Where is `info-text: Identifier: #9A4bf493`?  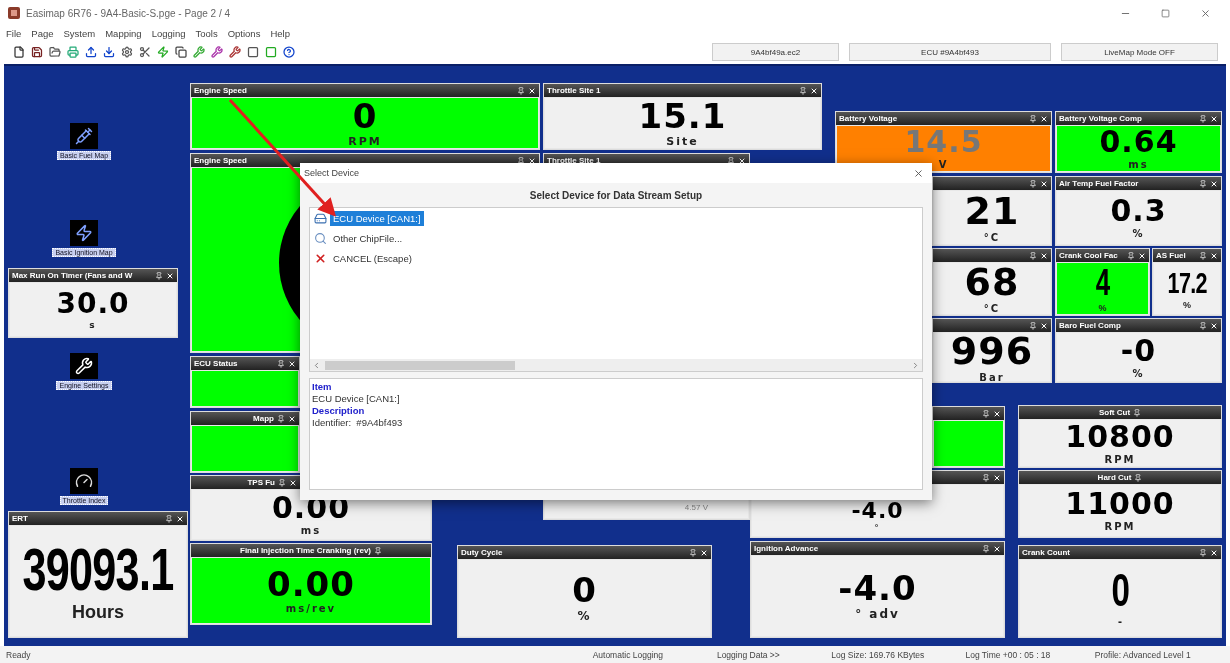 info-text: Identifier: #9A4bf493 is located at coordinates (358, 423).